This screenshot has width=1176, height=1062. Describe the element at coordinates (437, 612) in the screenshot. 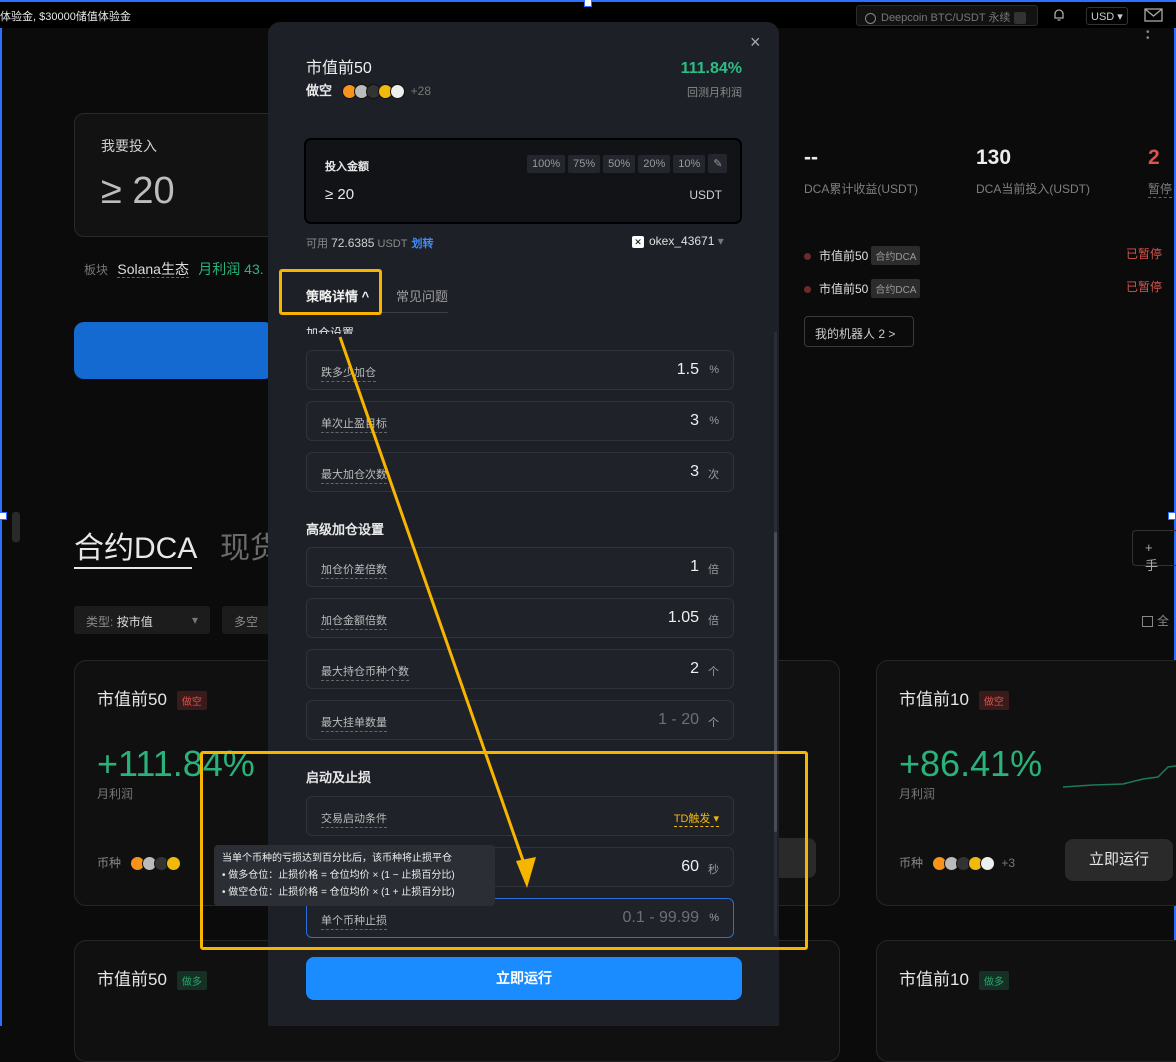

I see `annotation-arrow` at that location.